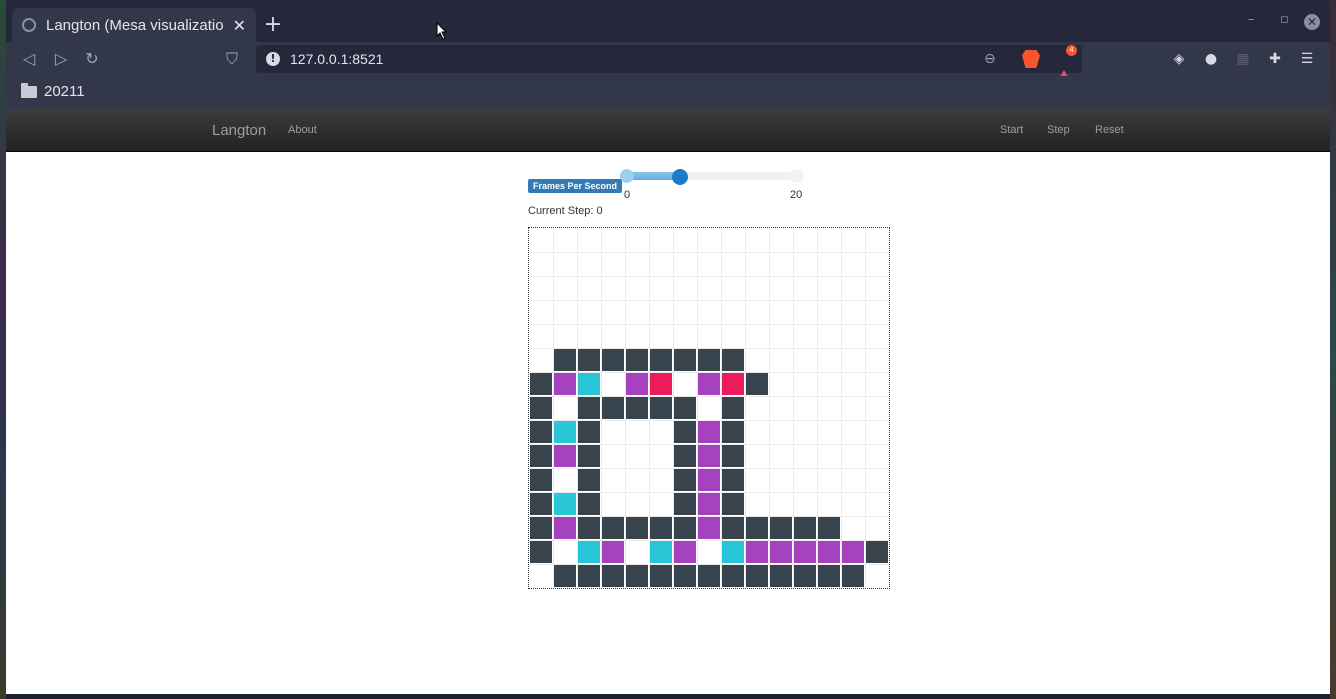 This screenshot has height=699, width=1336. What do you see at coordinates (661, 384) in the screenshot?
I see `grid-cell-red` at bounding box center [661, 384].